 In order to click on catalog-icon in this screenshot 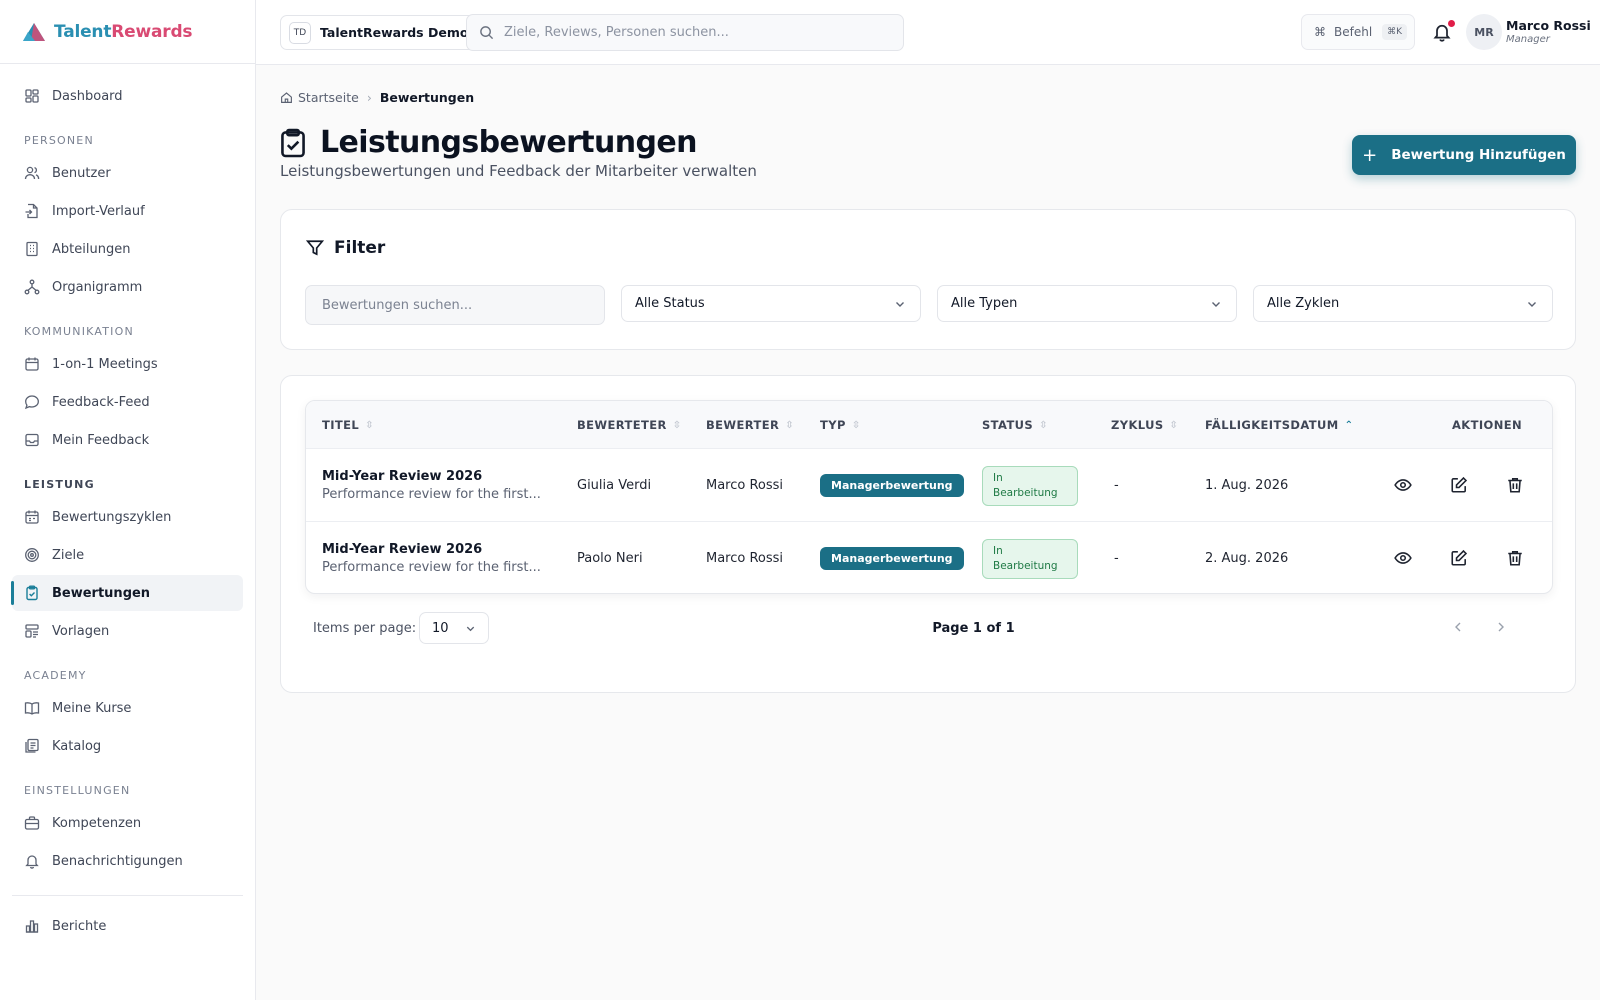, I will do `click(32, 745)`.